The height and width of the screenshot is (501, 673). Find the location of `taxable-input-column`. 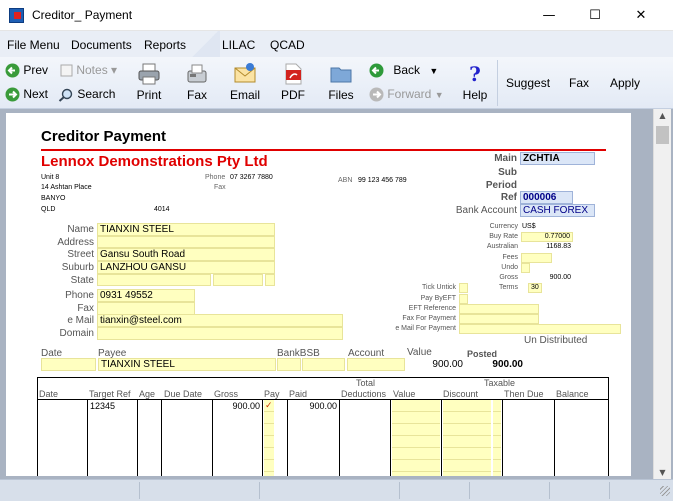

taxable-input-column is located at coordinates (497, 438).